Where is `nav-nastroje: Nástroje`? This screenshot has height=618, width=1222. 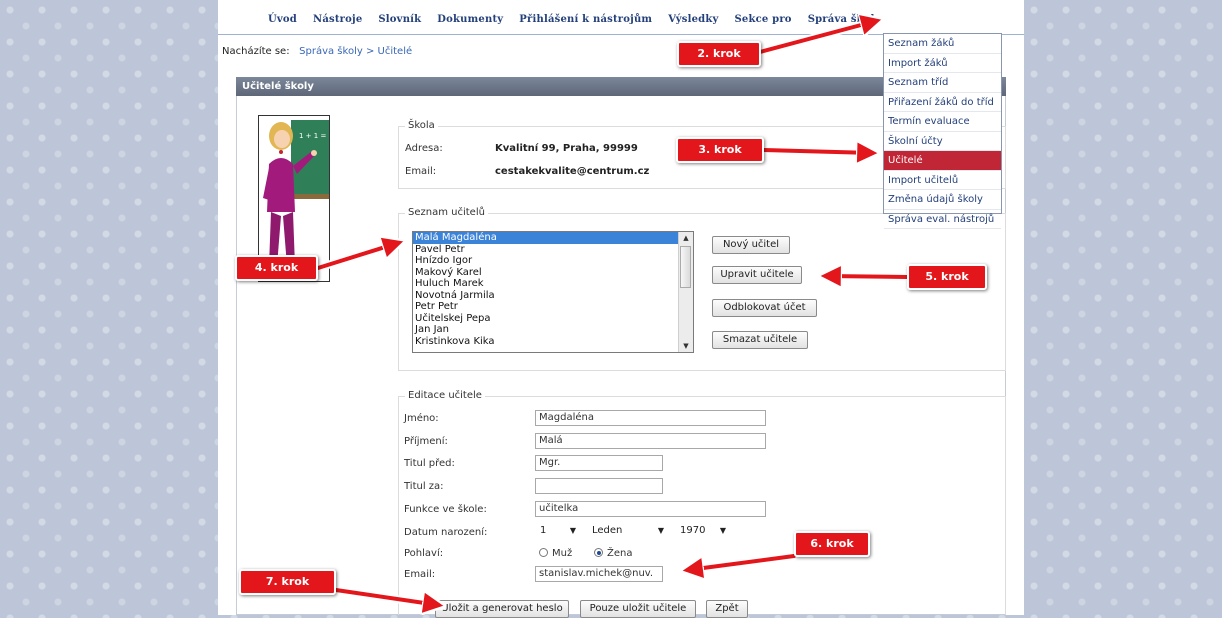
nav-nastroje: Nástroje is located at coordinates (337, 19).